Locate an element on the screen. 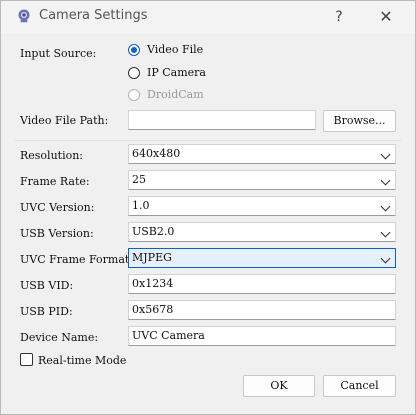 The height and width of the screenshot is (415, 416). device-name-label: Device Name: is located at coordinates (59, 337).